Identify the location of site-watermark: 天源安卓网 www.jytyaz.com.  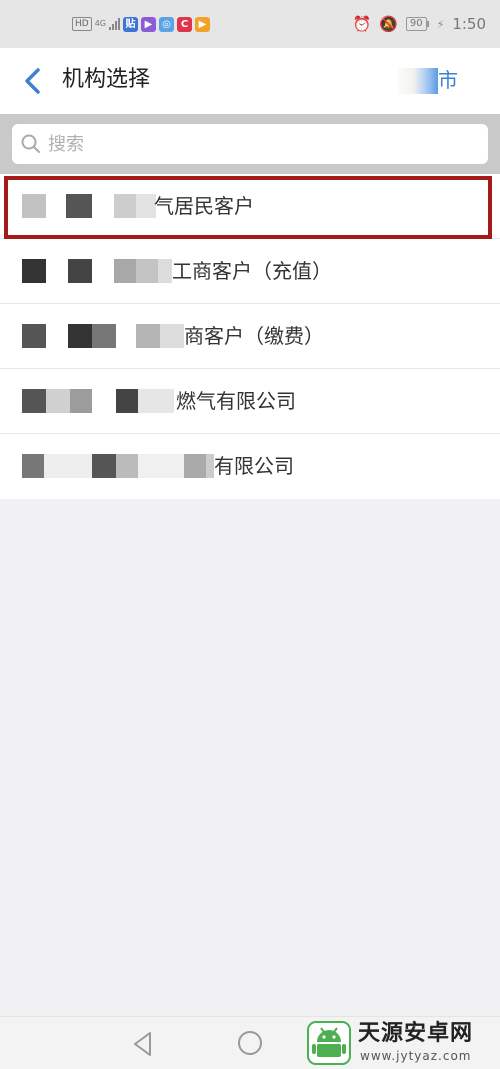
(401, 1043).